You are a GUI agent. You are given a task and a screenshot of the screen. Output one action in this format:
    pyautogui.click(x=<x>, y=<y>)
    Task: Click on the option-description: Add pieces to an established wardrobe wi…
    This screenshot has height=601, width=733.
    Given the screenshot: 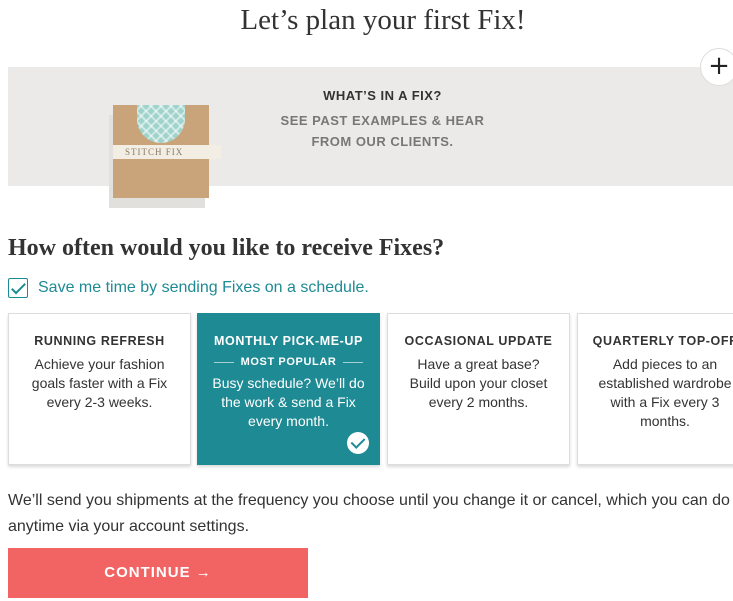 What is the action you would take?
    pyautogui.click(x=665, y=392)
    